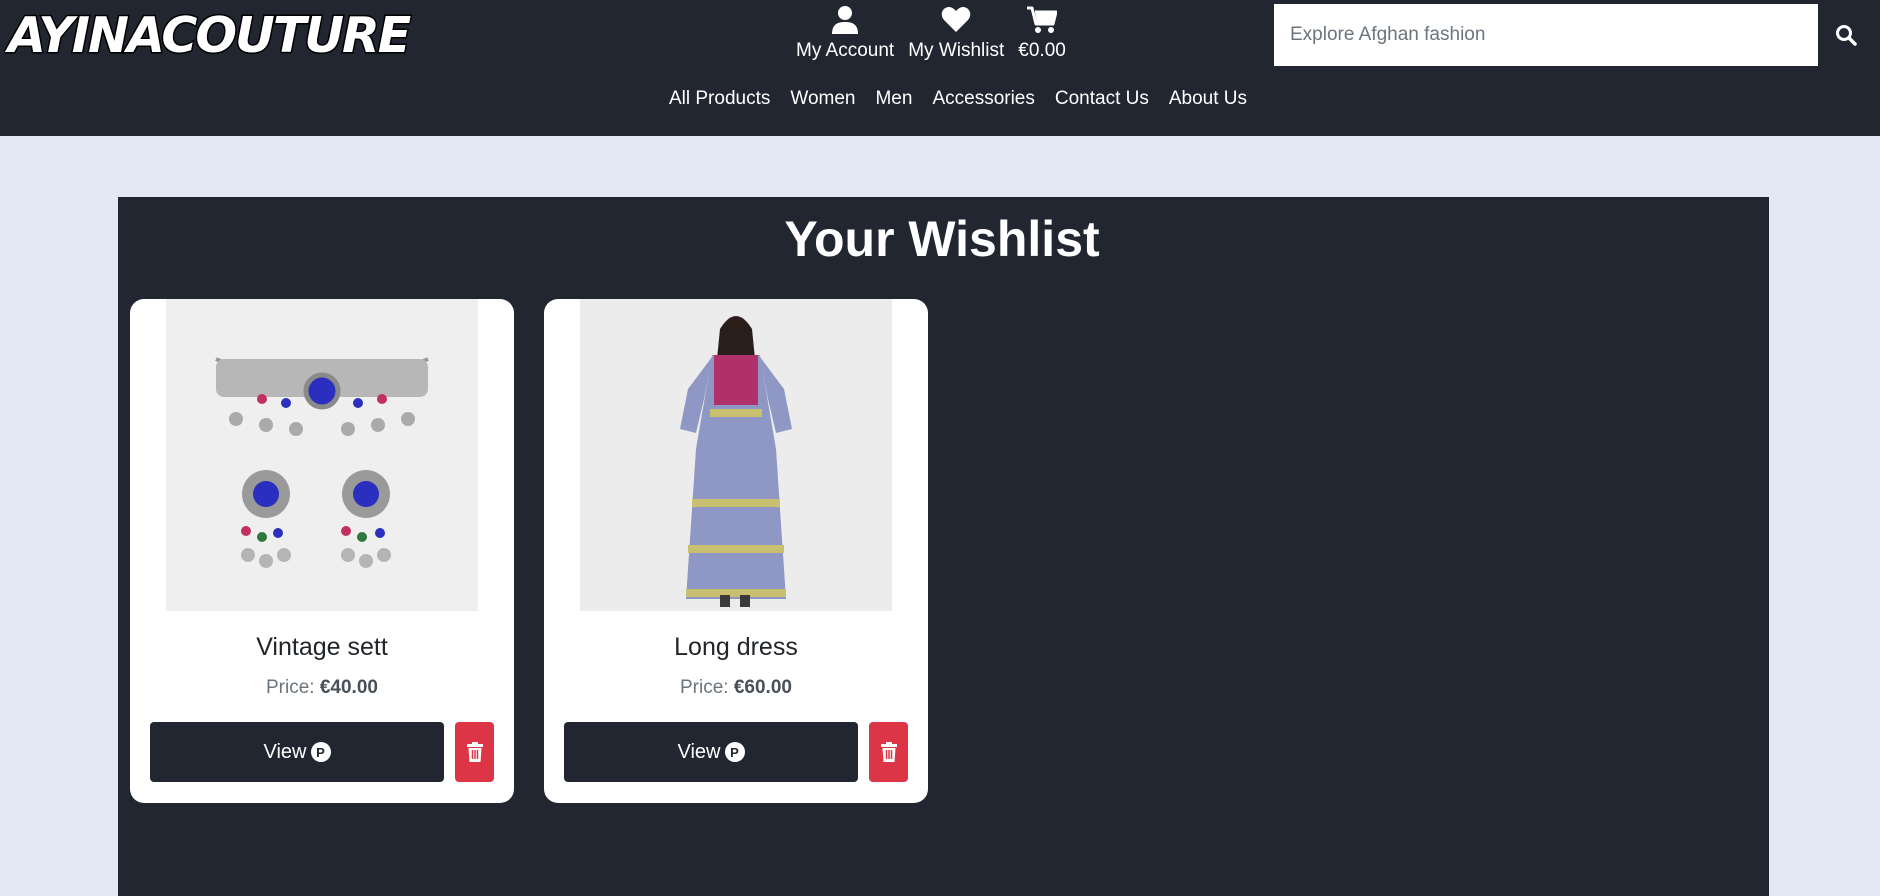  Describe the element at coordinates (207, 34) in the screenshot. I see `svg-text: AYINACOUTURE` at that location.